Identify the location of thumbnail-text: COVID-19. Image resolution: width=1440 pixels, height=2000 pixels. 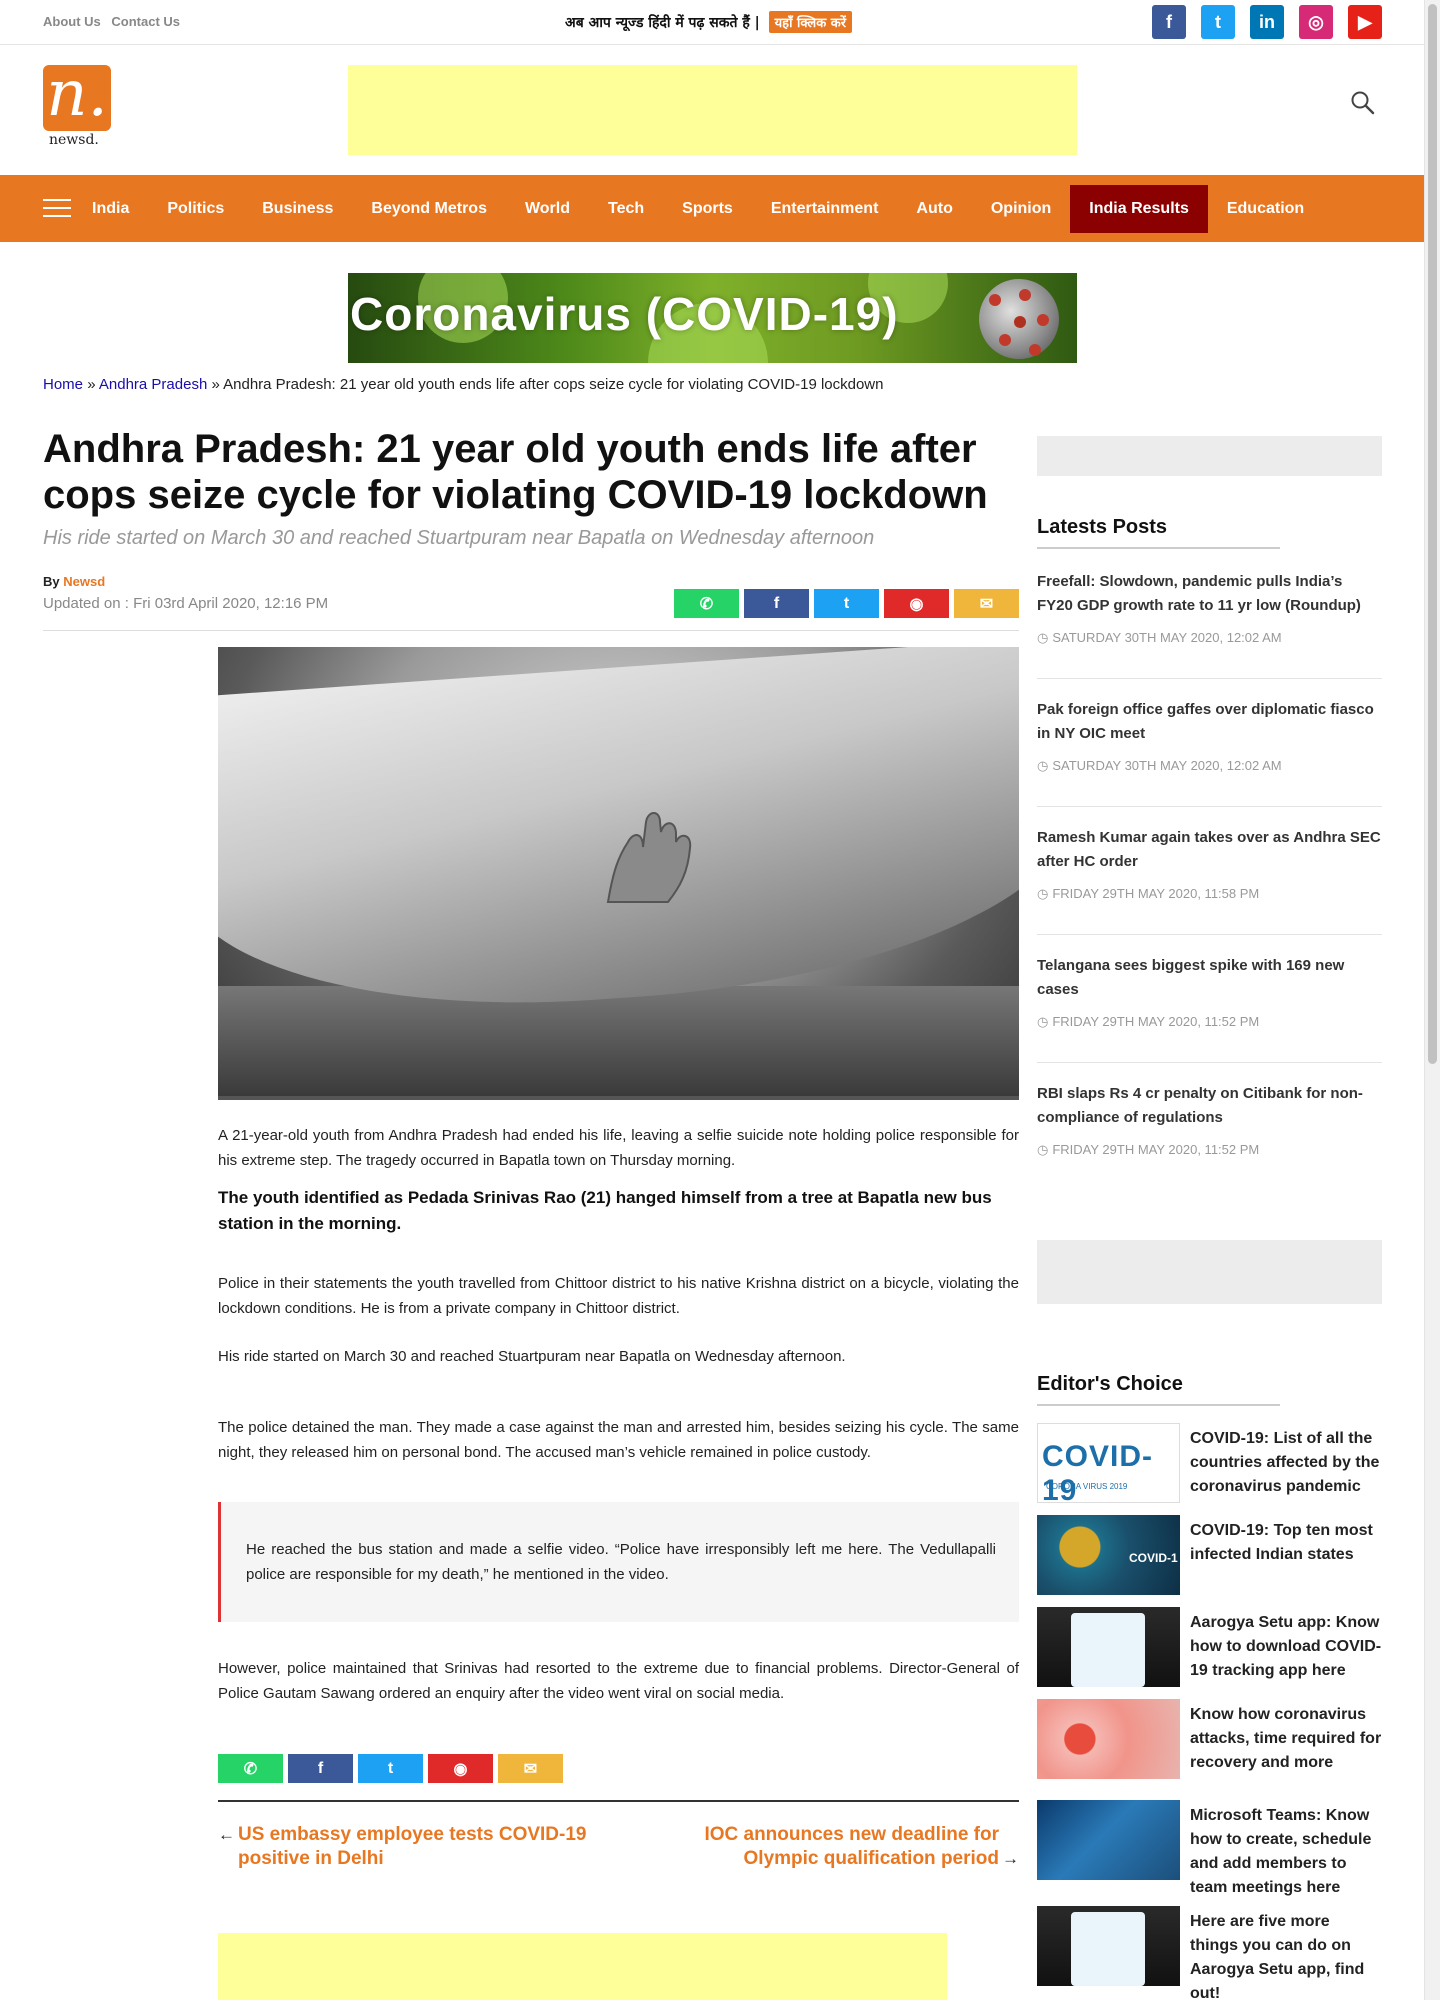
(1097, 1471).